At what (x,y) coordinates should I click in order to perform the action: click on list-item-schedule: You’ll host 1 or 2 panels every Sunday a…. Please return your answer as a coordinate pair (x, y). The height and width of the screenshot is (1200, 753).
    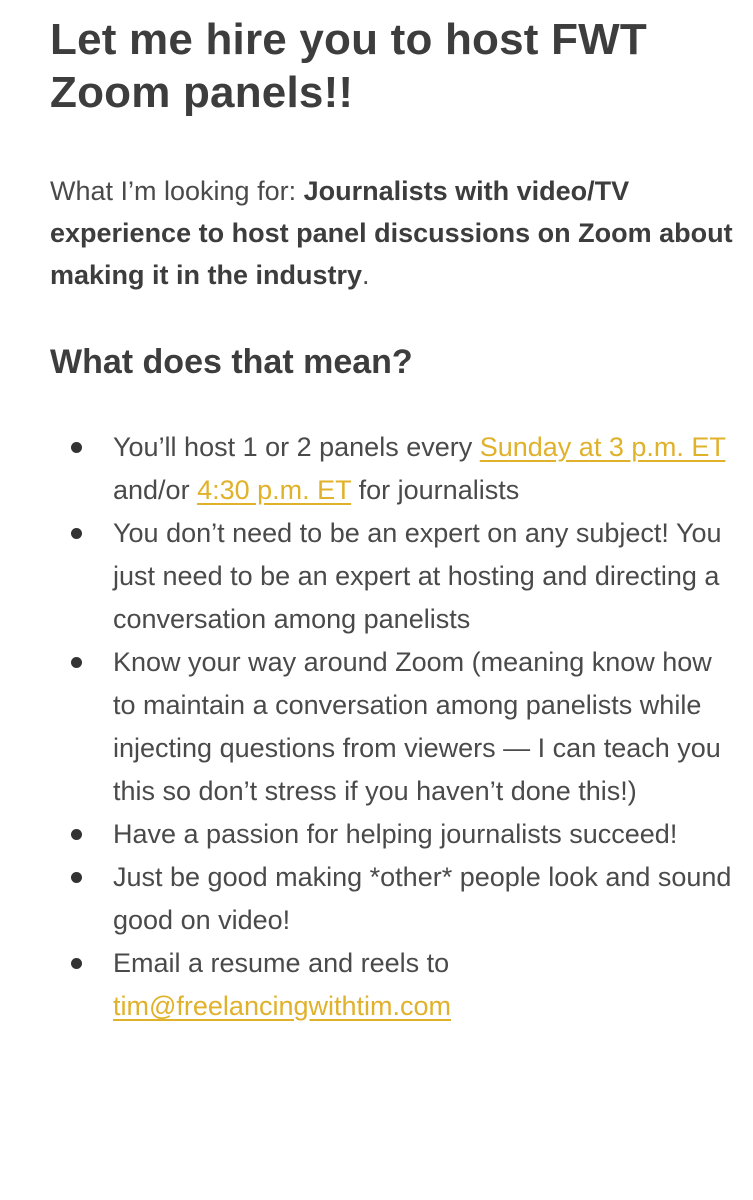
    Looking at the image, I should click on (395, 469).